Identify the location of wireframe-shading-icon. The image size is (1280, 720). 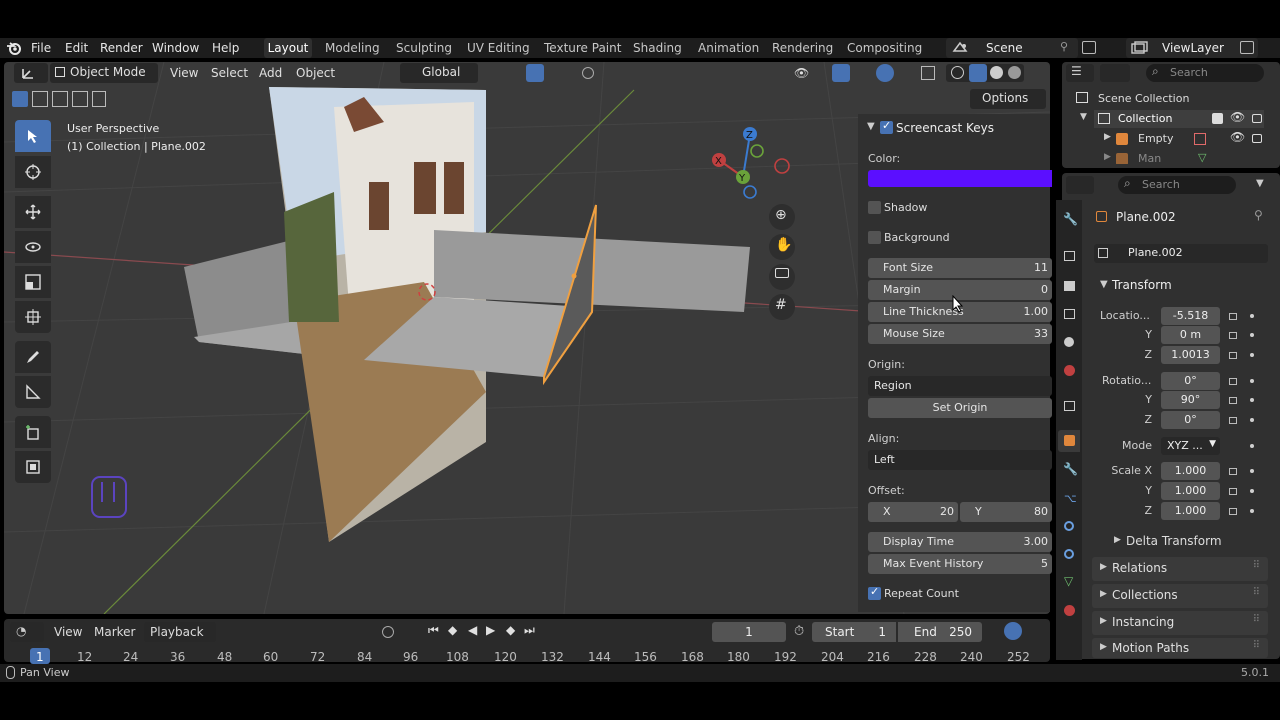
(957, 72).